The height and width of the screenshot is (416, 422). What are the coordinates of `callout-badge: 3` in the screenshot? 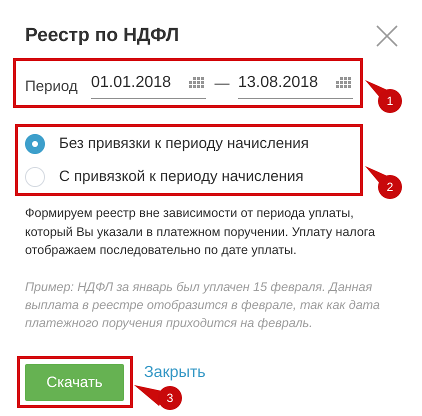 It's located at (170, 398).